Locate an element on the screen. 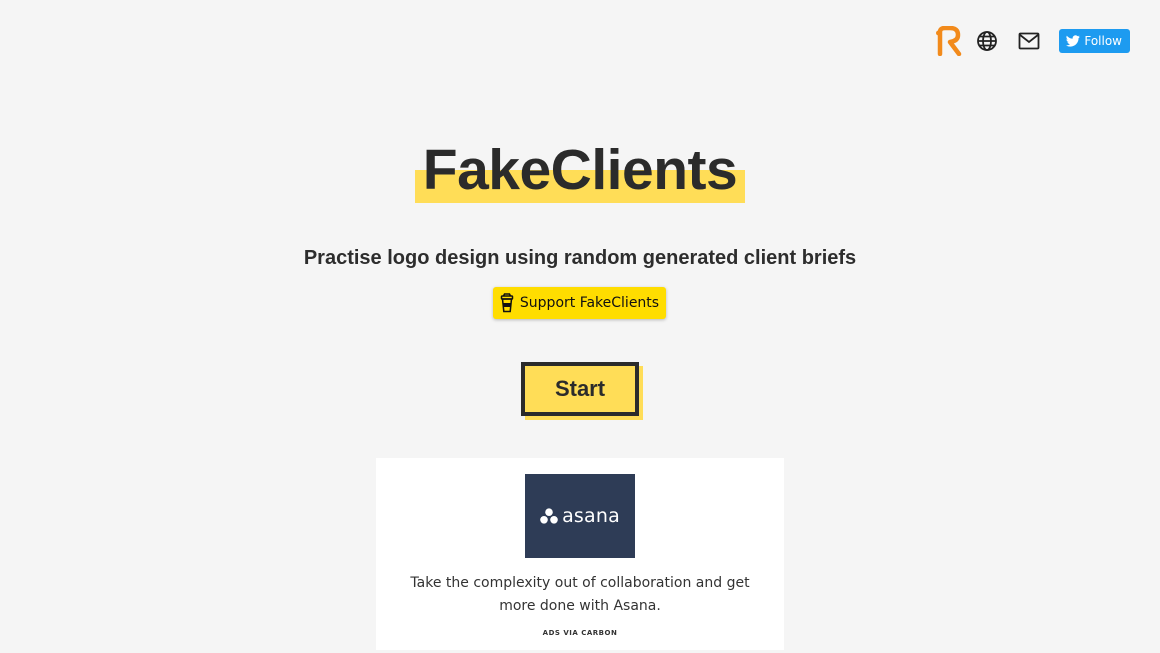 The width and height of the screenshot is (1160, 653). twitter-follow-button: Follow is located at coordinates (1094, 41).